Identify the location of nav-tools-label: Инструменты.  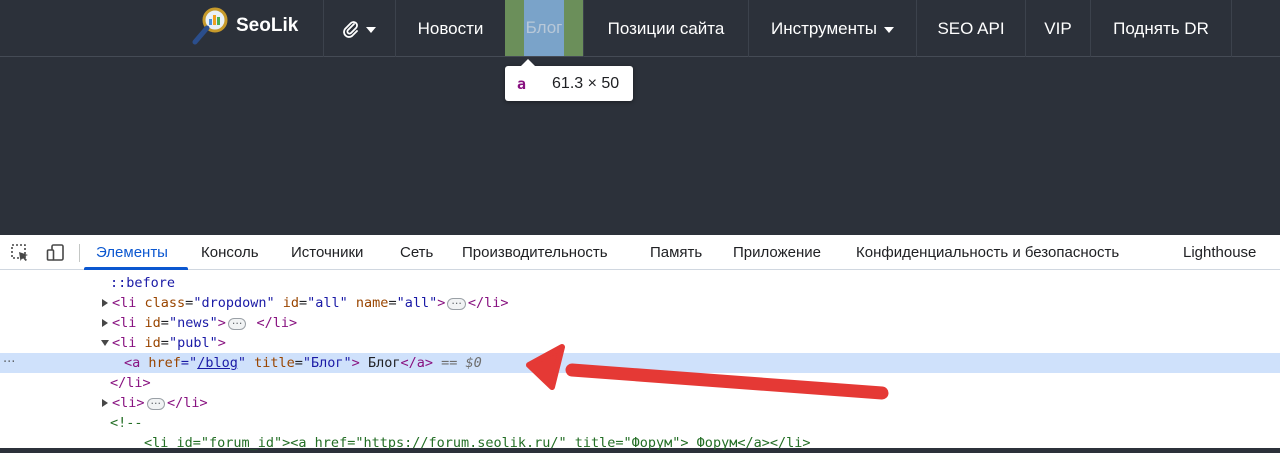
(823, 28).